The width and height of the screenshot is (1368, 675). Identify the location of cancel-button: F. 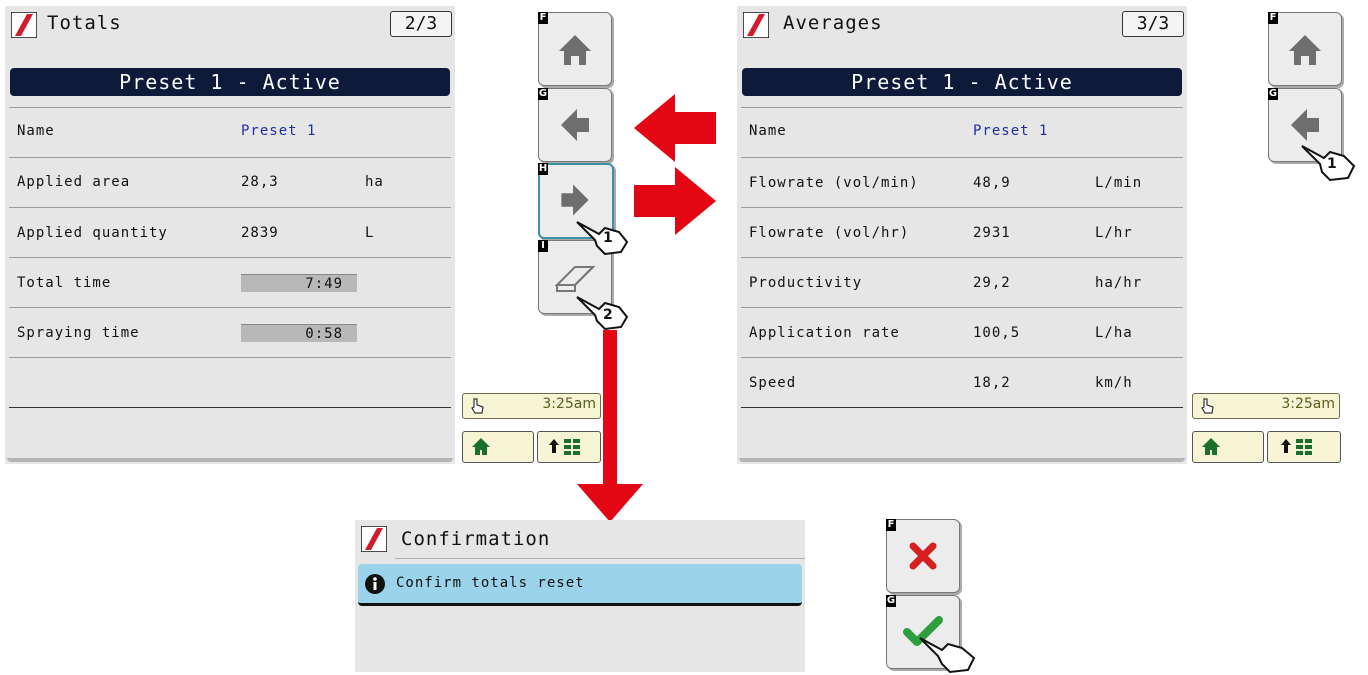
(923, 556).